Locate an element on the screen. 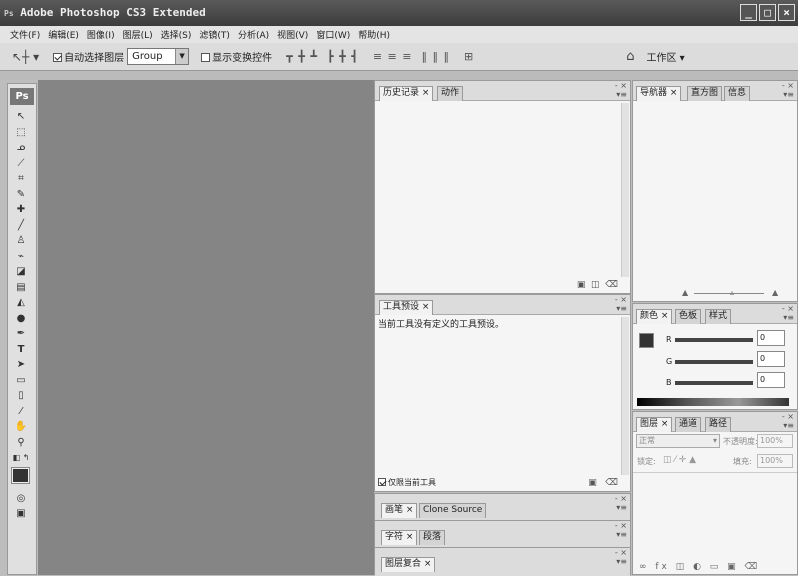 The height and width of the screenshot is (576, 798). menu-select: 选择(S) is located at coordinates (176, 34).